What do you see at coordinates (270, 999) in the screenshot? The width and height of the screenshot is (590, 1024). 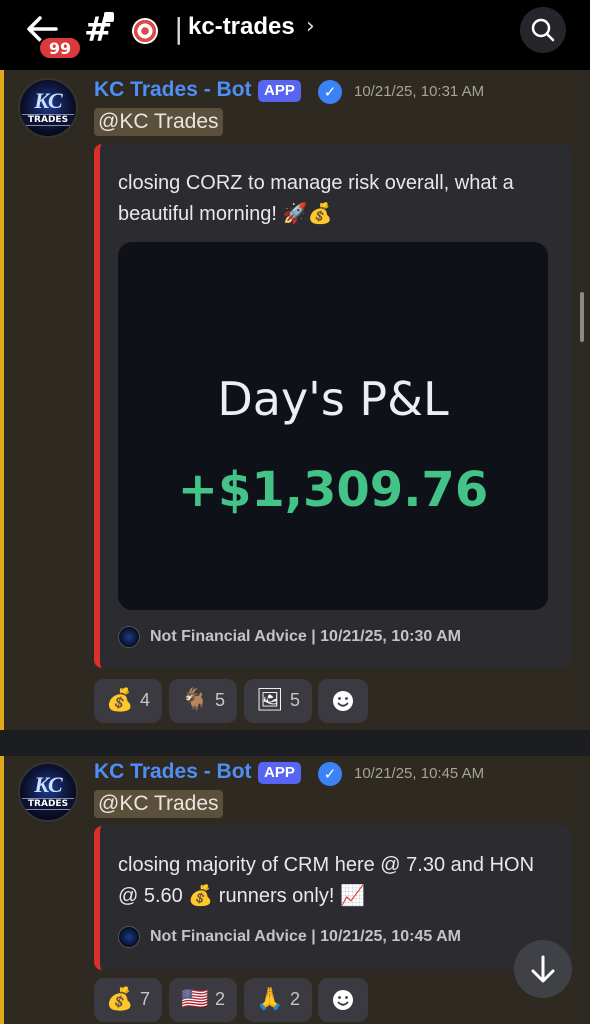 I see `praying-hands-icon: 🙏` at bounding box center [270, 999].